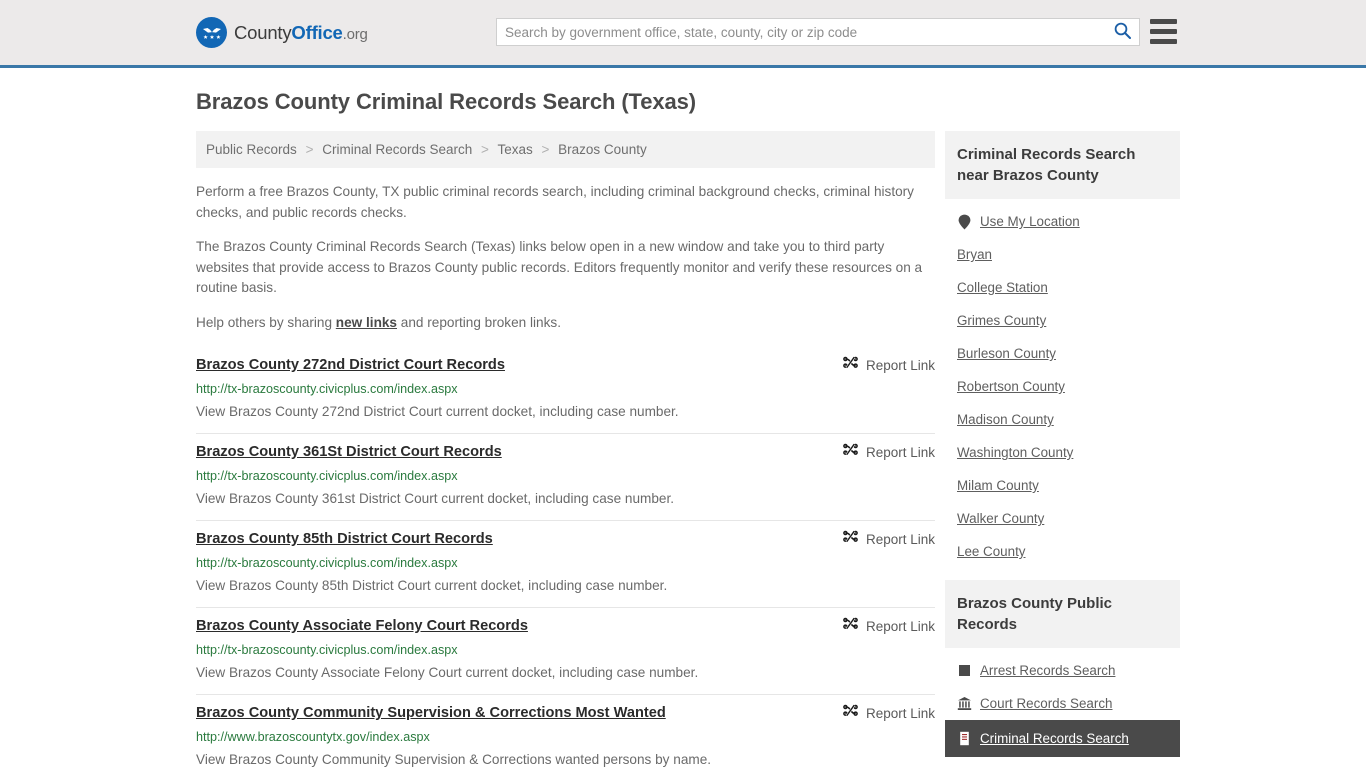  I want to click on sidebar-nearby-item: Burleson County, so click(1062, 353).